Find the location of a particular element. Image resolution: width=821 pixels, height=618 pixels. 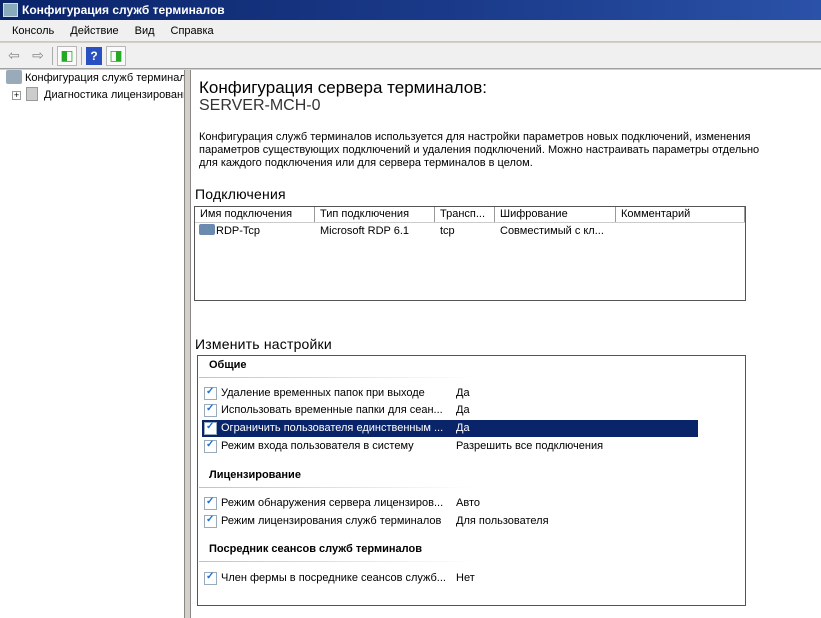

menu-action: Действие is located at coordinates (94, 31).